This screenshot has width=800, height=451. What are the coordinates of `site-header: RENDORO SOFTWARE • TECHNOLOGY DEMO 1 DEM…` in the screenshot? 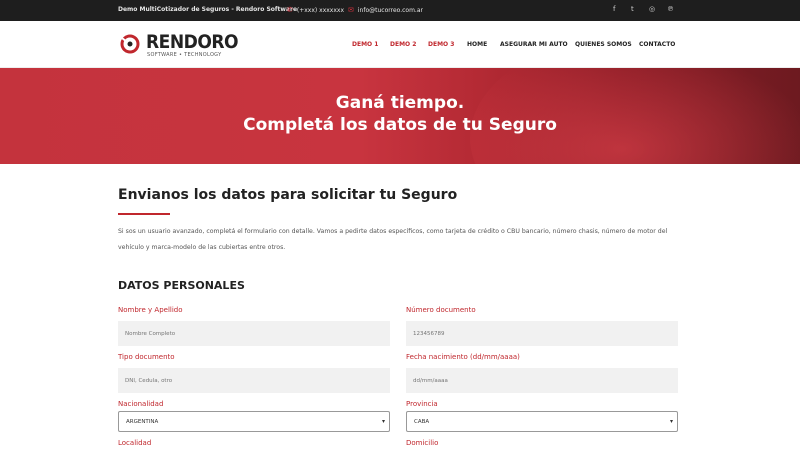 It's located at (400, 44).